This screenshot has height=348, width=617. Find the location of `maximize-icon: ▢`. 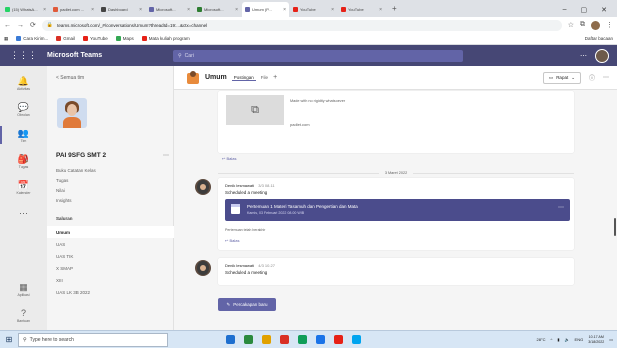

maximize-icon: ▢ is located at coordinates (584, 10).